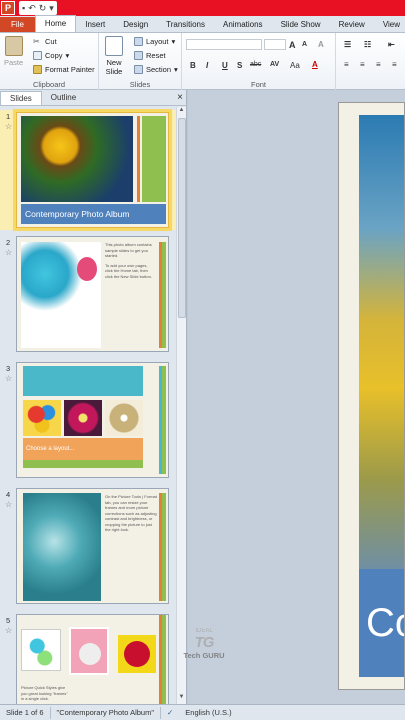 The image size is (405, 720). What do you see at coordinates (391, 44) in the screenshot?
I see `indent-icon: ⇤` at bounding box center [391, 44].